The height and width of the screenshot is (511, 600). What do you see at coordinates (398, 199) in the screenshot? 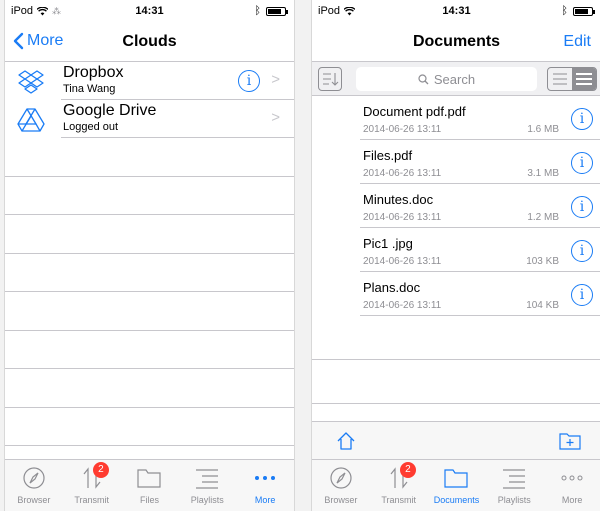
I see `document-name: Minutes.doc` at bounding box center [398, 199].